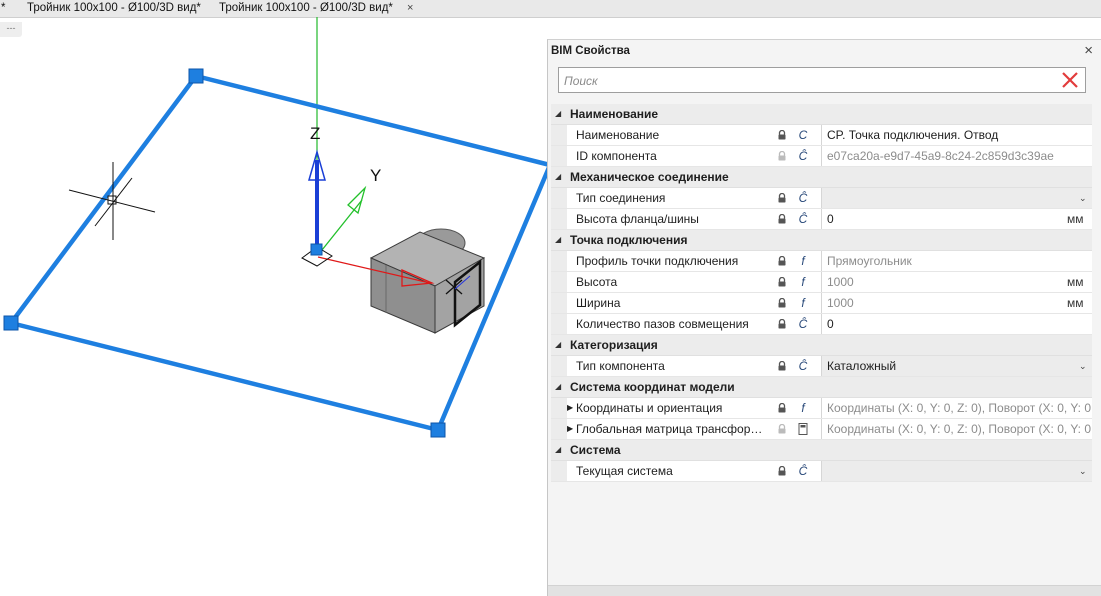 The width and height of the screenshot is (1101, 596). What do you see at coordinates (598, 303) in the screenshot?
I see `property-name: Ширина` at bounding box center [598, 303].